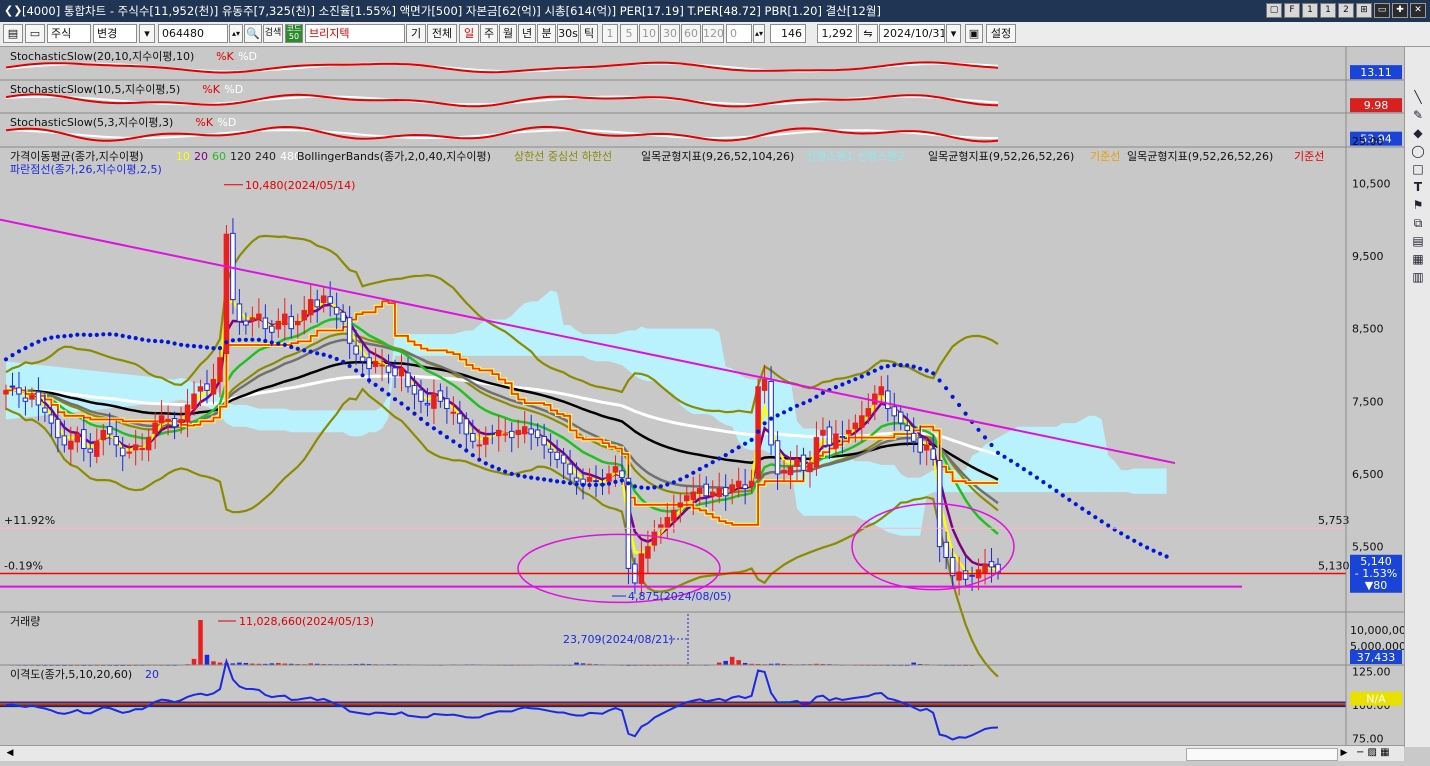 The height and width of the screenshot is (766, 1430). Describe the element at coordinates (1418, 151) in the screenshot. I see `ellipse-tool-icon: ◯` at that location.